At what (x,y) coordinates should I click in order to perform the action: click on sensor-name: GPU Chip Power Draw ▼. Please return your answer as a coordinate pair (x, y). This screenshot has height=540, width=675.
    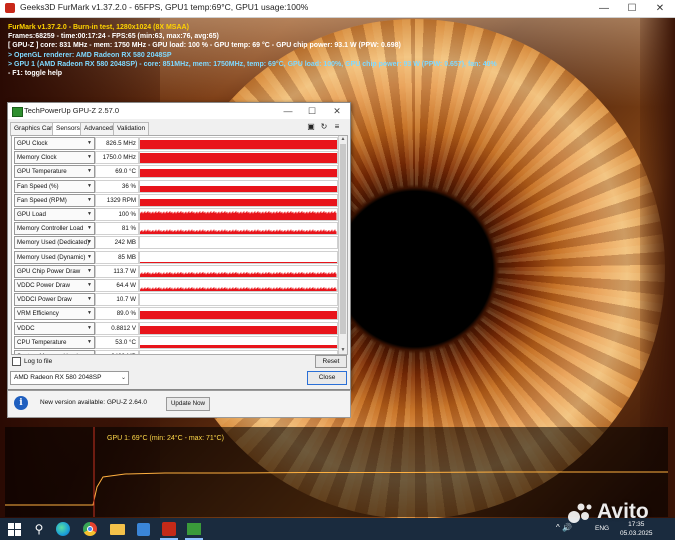
    Looking at the image, I should click on (54, 271).